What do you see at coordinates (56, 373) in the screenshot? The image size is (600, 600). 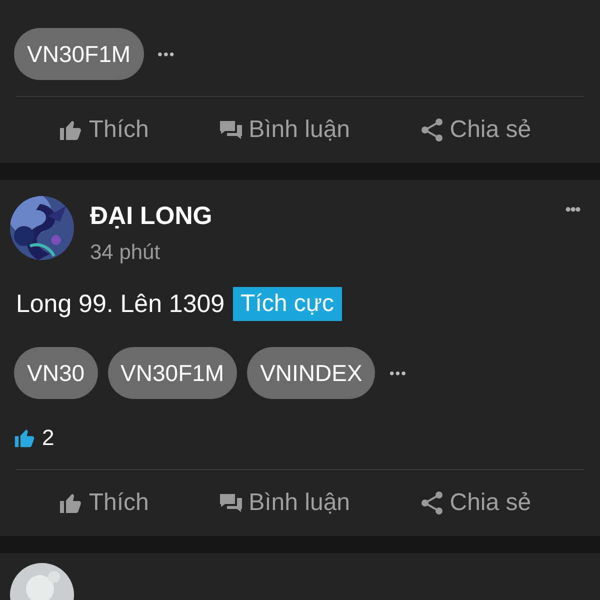 I see `ticker-tag: VN30` at bounding box center [56, 373].